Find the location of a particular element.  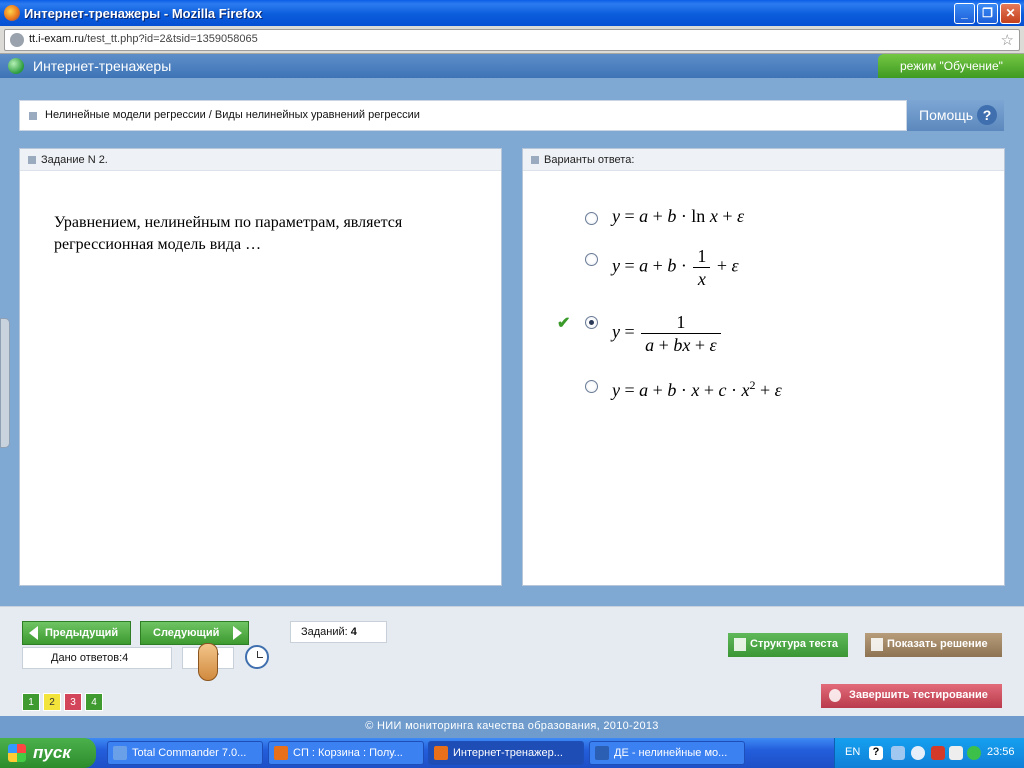

answers-panel-header: Варианты ответа: is located at coordinates (763, 160).